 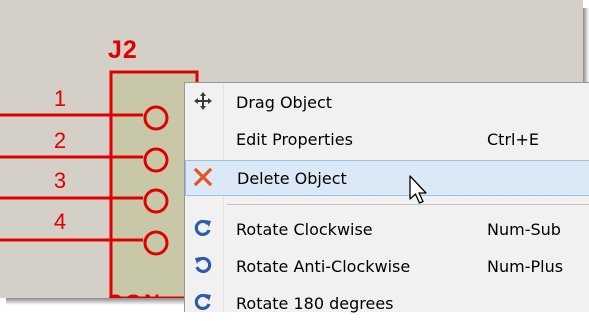 I want to click on pin-number-4: 4, so click(x=60, y=221).